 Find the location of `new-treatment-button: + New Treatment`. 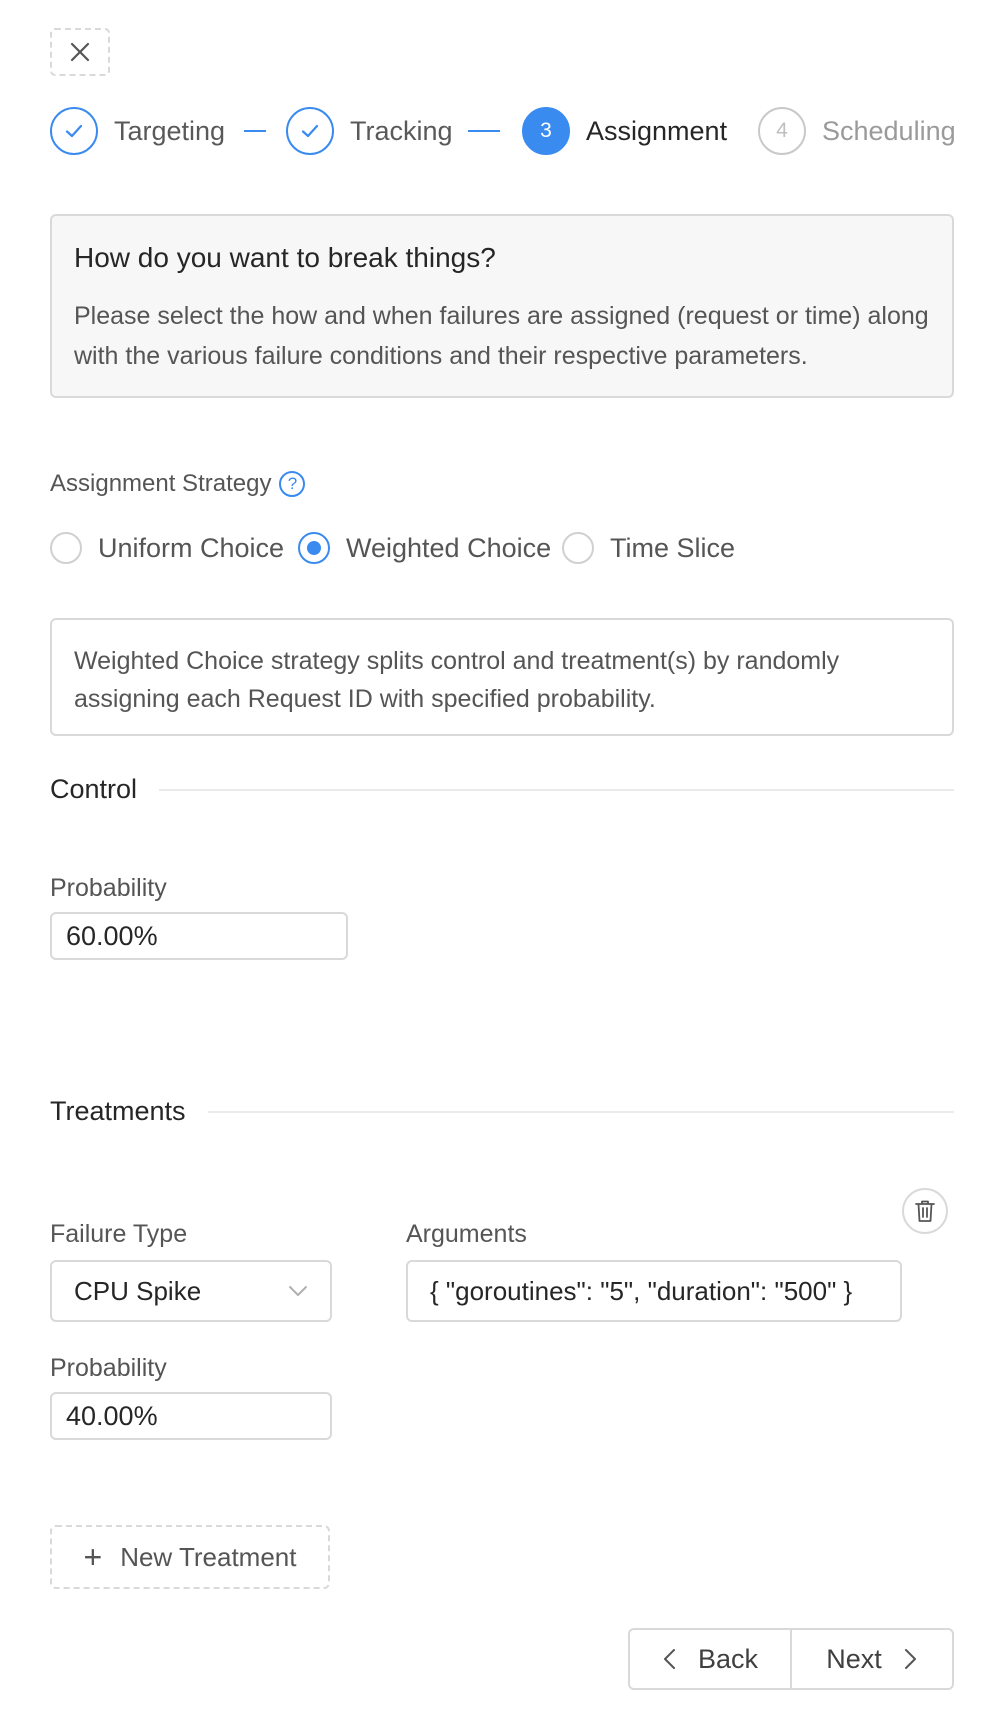

new-treatment-button: + New Treatment is located at coordinates (190, 1557).